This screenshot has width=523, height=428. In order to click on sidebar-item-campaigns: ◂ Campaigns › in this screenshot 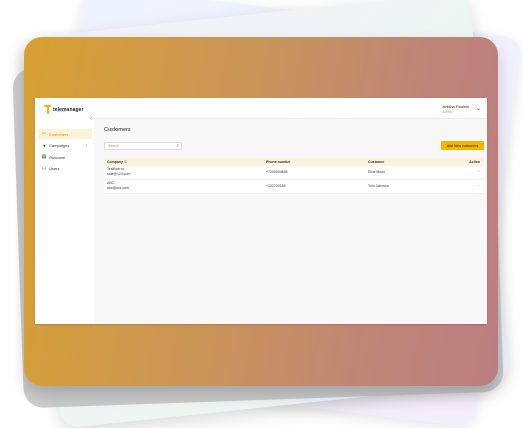, I will do `click(65, 146)`.